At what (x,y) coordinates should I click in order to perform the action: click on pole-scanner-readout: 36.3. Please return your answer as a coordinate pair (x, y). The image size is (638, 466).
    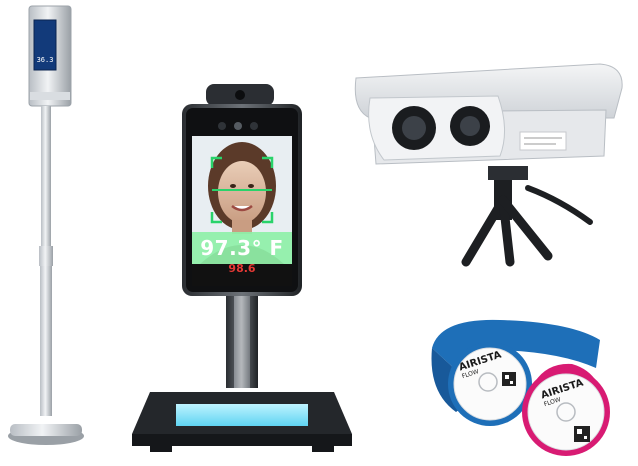
    Looking at the image, I should click on (45, 60).